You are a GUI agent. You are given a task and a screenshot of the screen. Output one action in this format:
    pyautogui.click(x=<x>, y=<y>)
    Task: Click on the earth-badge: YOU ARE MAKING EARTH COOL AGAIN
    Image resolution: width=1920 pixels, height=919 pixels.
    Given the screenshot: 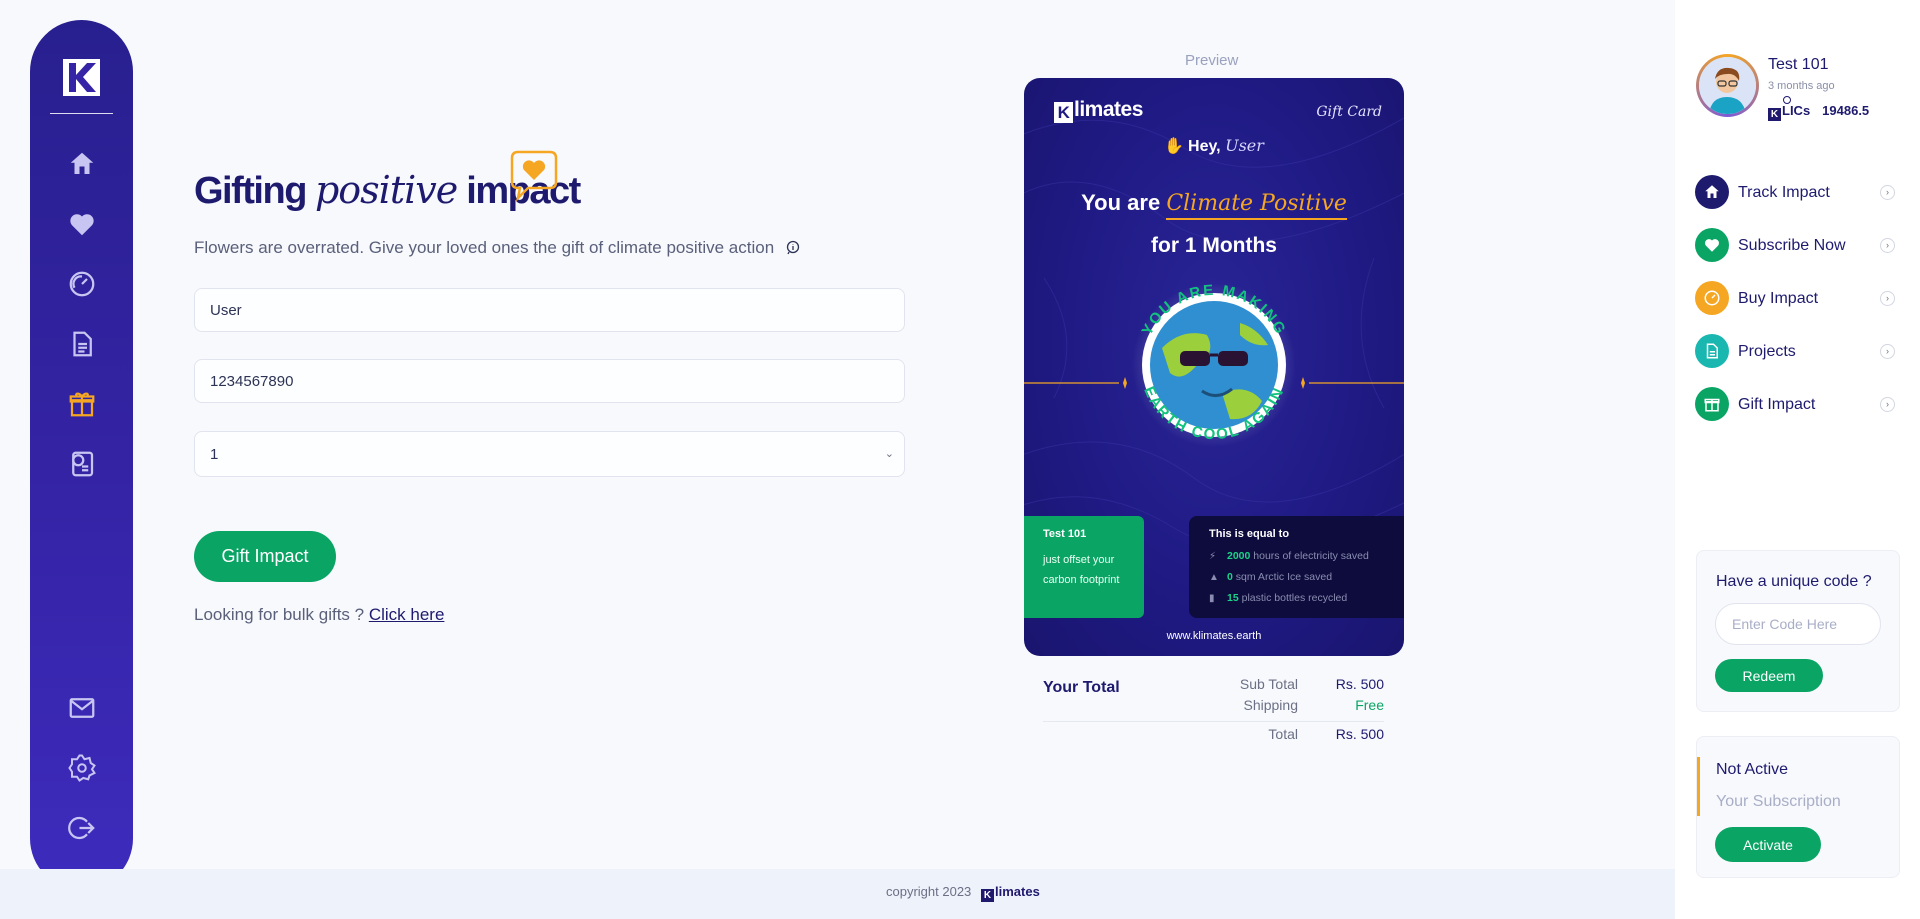 What is the action you would take?
    pyautogui.click(x=1214, y=364)
    